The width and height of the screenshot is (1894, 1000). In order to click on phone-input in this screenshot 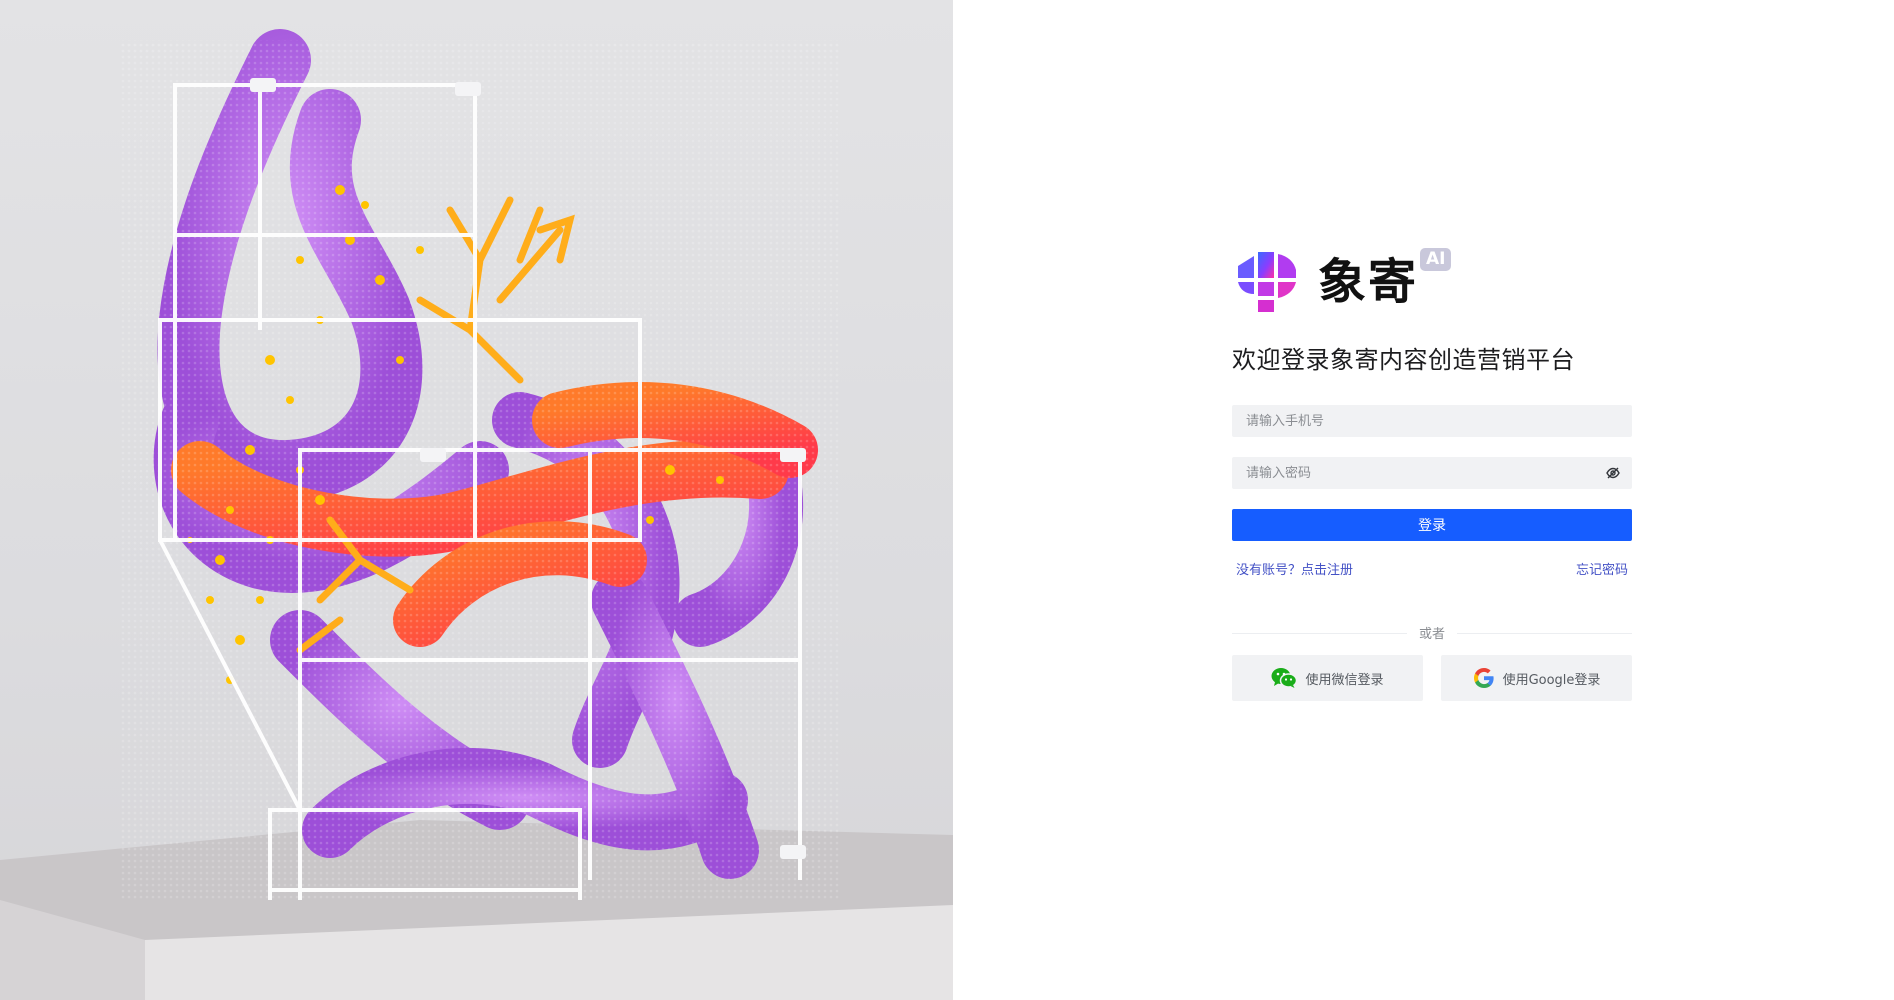, I will do `click(1432, 421)`.